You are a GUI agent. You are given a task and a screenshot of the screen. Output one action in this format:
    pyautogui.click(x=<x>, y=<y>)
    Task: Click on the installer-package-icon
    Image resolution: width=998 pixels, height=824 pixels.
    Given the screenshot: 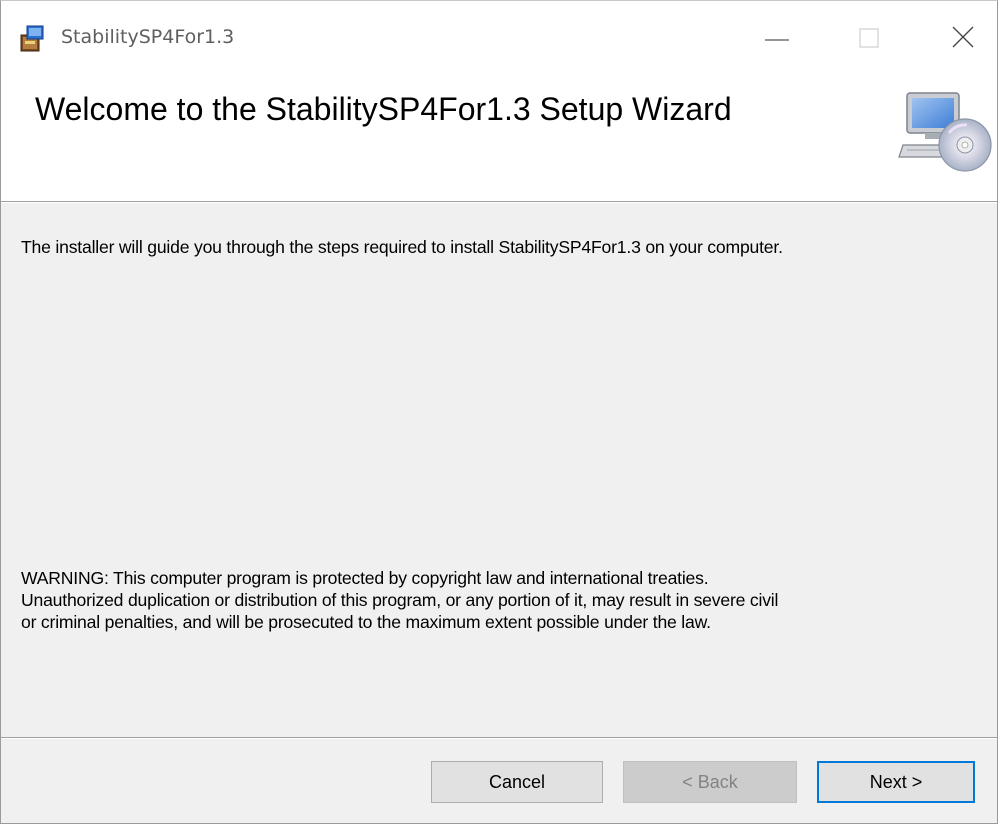 What is the action you would take?
    pyautogui.click(x=32, y=38)
    